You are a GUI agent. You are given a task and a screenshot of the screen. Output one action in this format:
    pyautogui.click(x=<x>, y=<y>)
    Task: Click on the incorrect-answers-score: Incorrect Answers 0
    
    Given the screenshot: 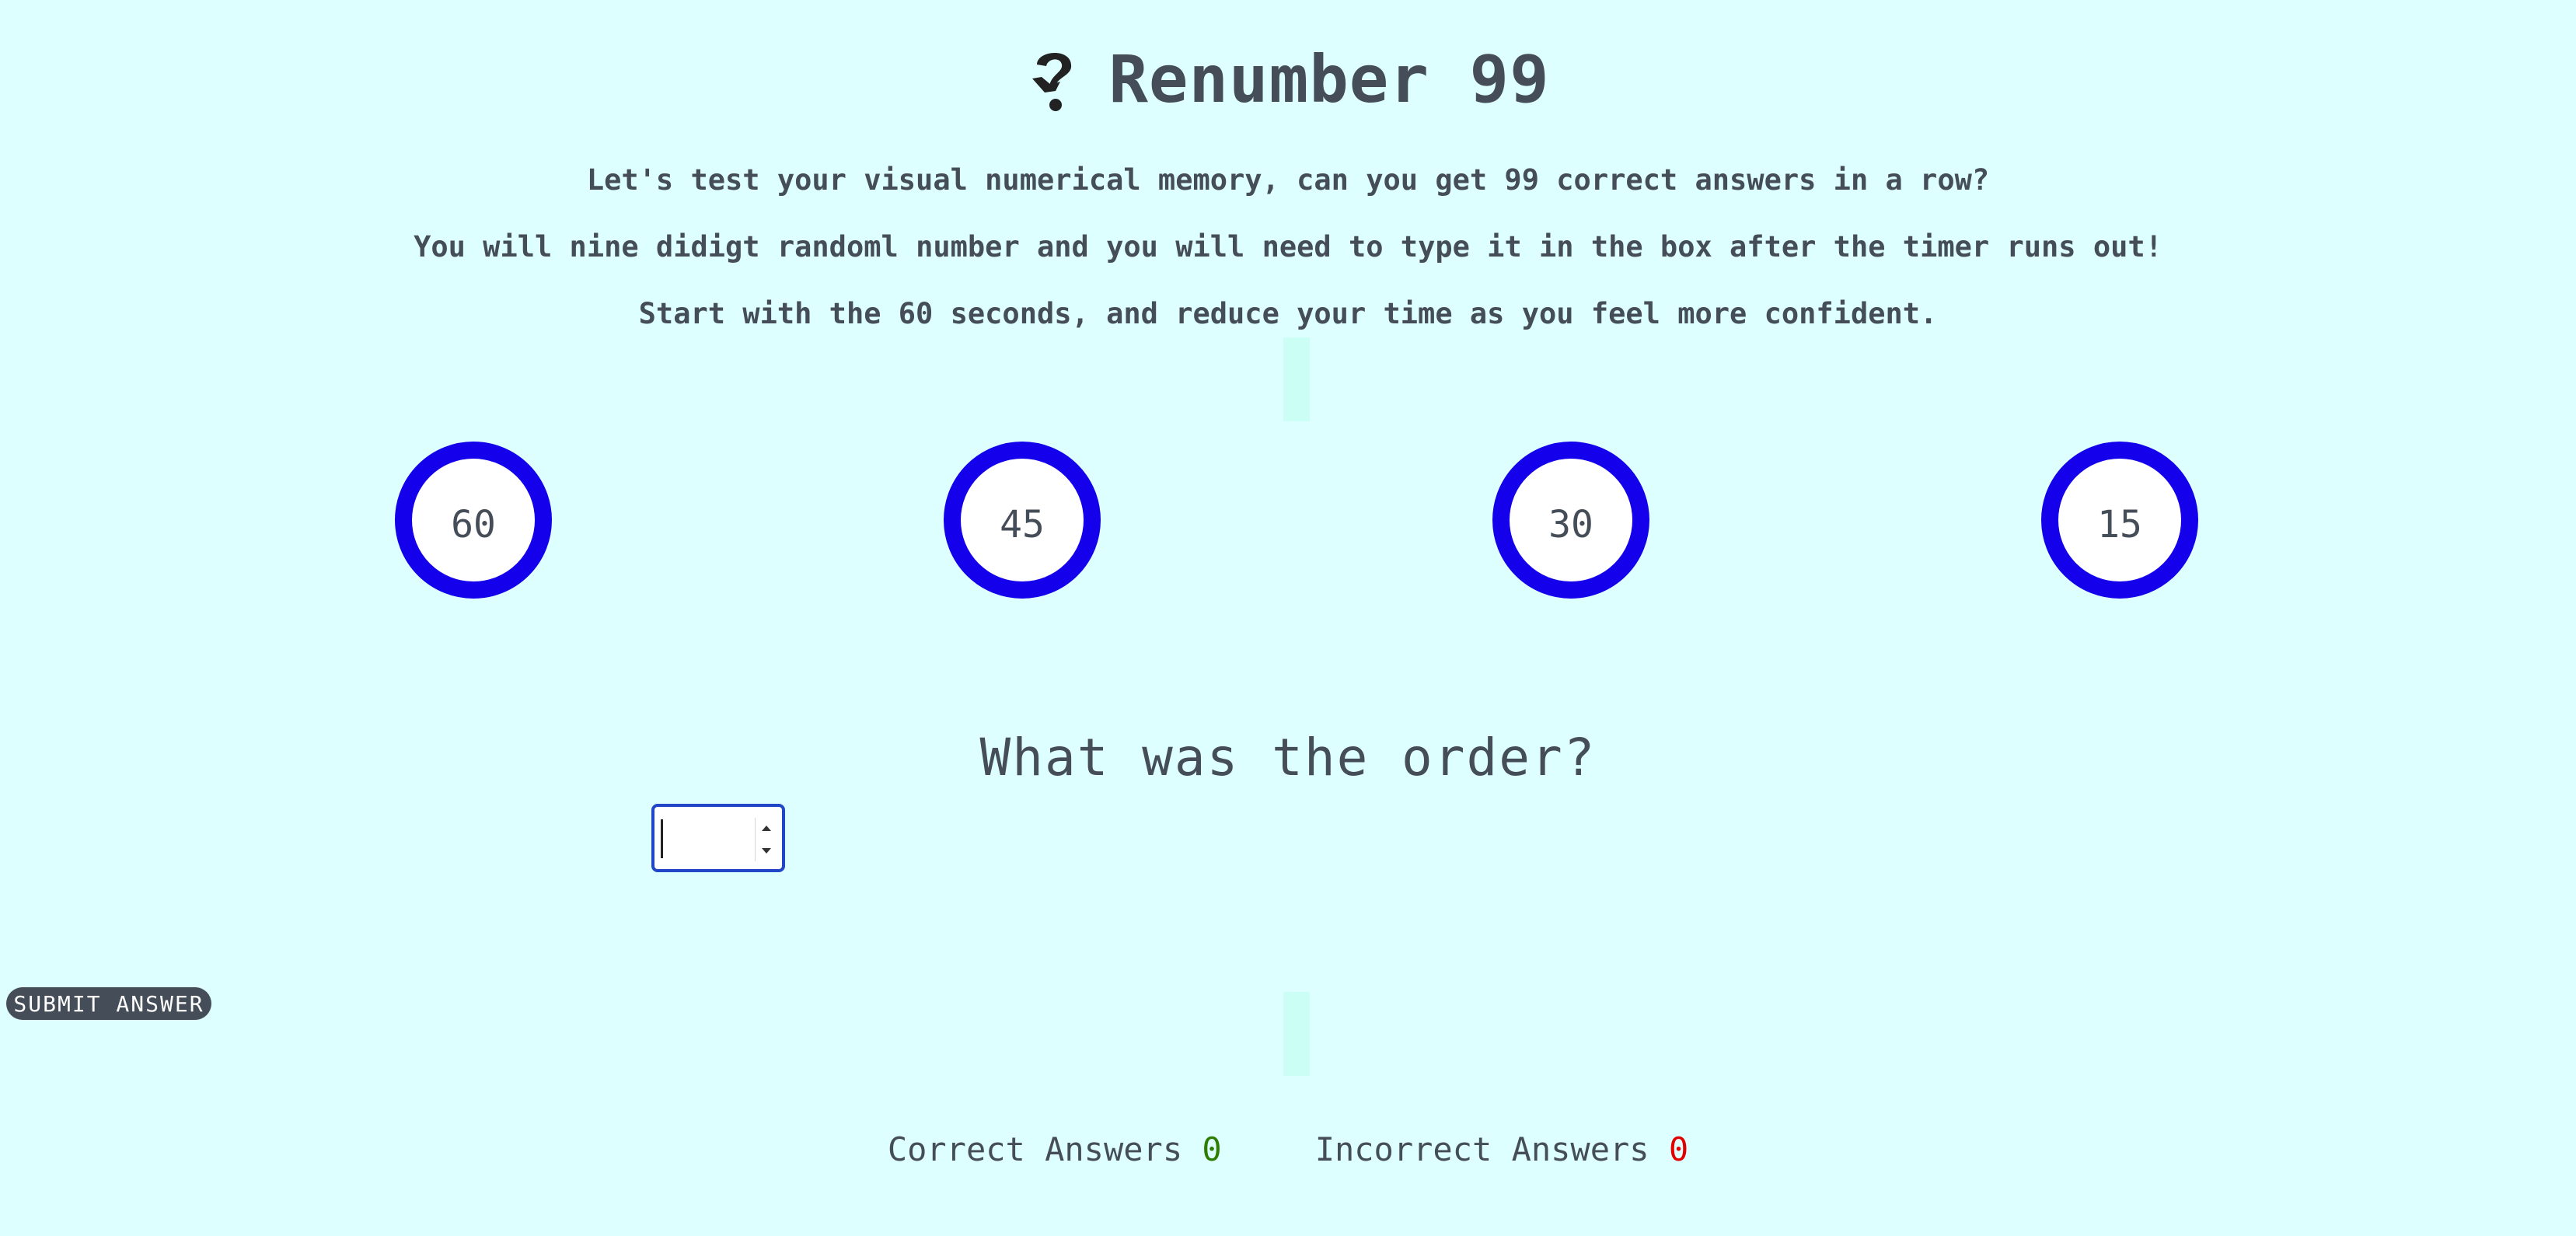 What is the action you would take?
    pyautogui.click(x=1502, y=1149)
    